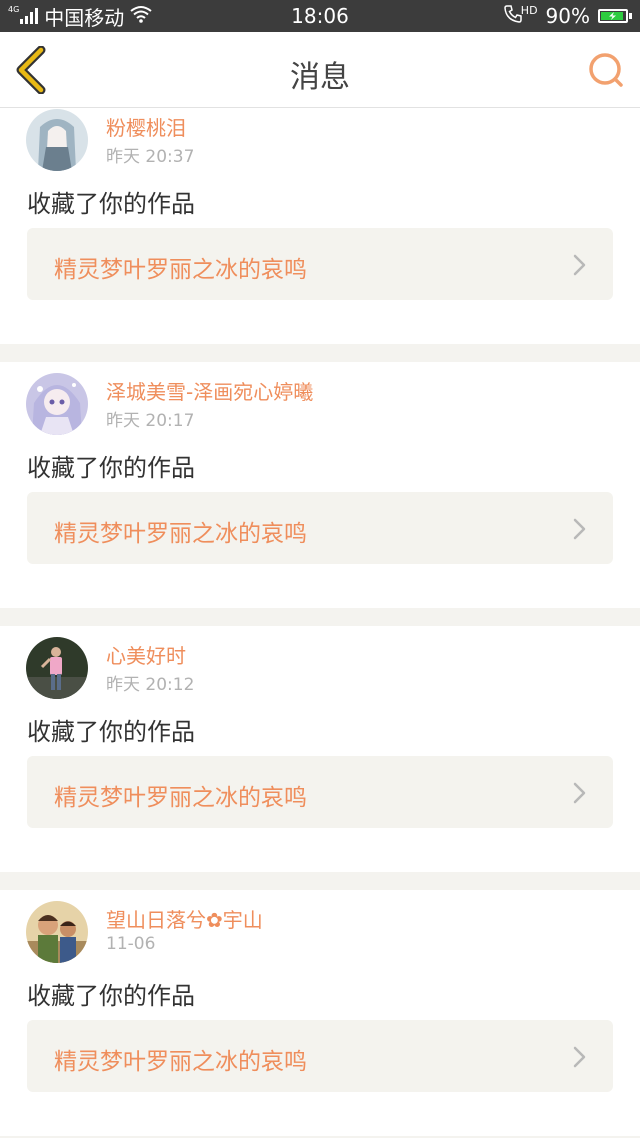 The height and width of the screenshot is (1138, 640). I want to click on search-icon, so click(606, 70).